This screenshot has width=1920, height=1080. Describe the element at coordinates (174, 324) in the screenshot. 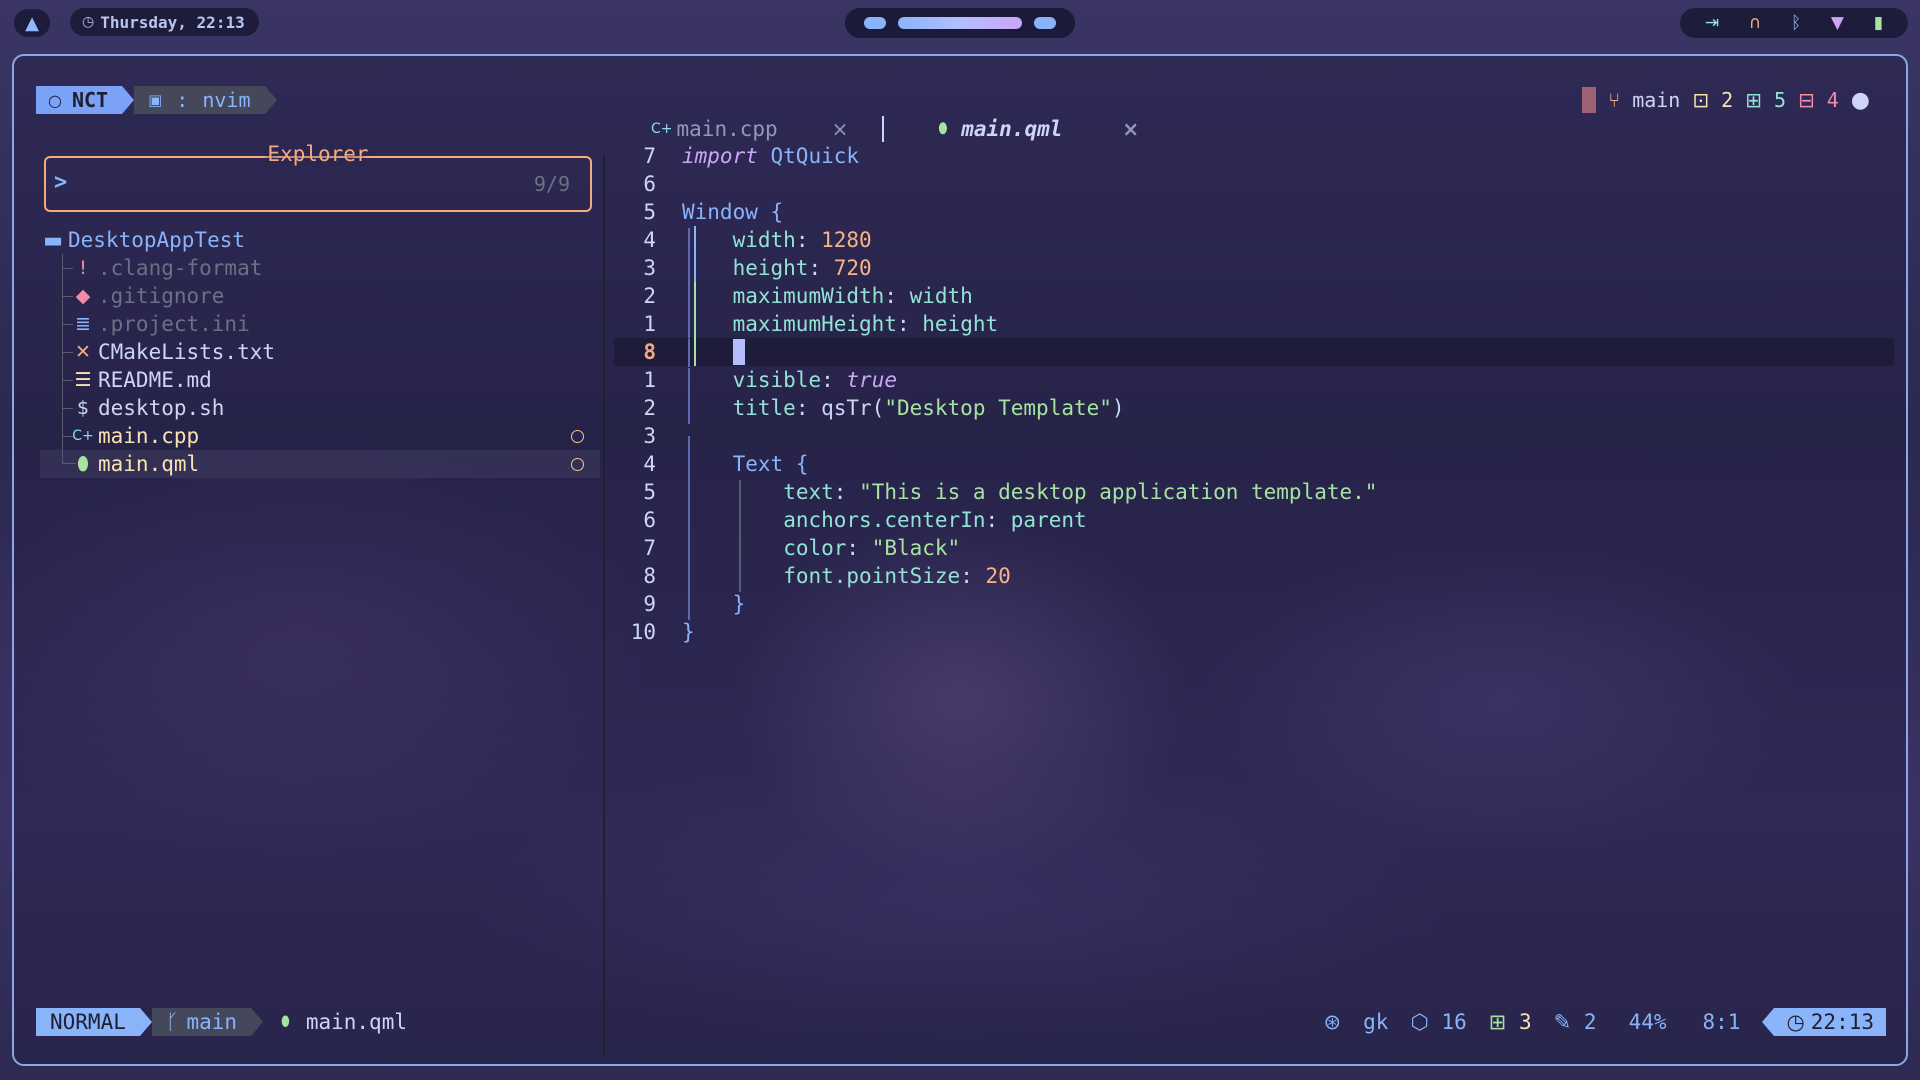

I see `tree-item-label: .project.ini` at that location.